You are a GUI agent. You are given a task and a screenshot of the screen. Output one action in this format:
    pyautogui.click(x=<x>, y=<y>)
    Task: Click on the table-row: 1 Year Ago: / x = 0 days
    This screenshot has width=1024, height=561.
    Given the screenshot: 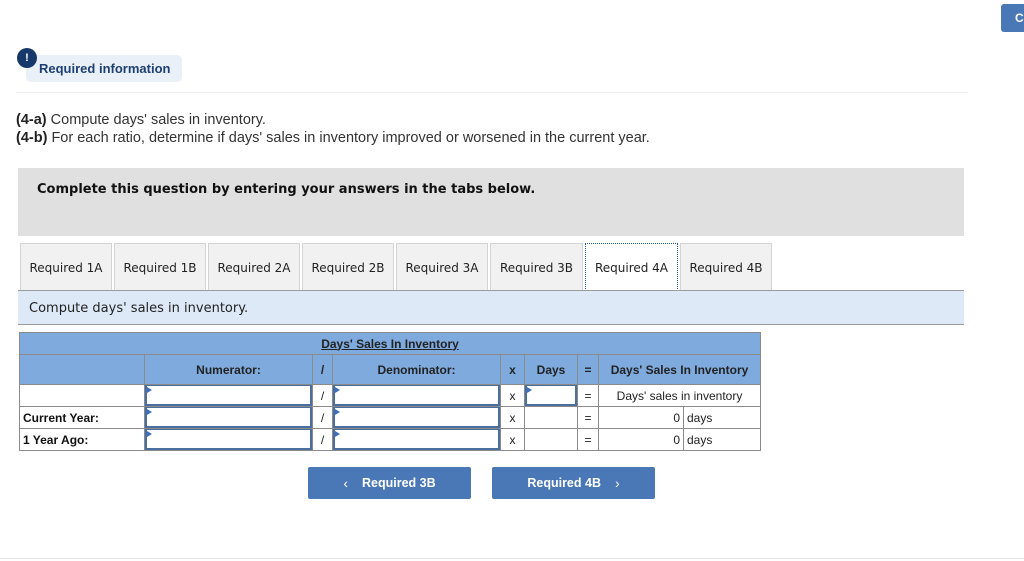 What is the action you would take?
    pyautogui.click(x=390, y=439)
    